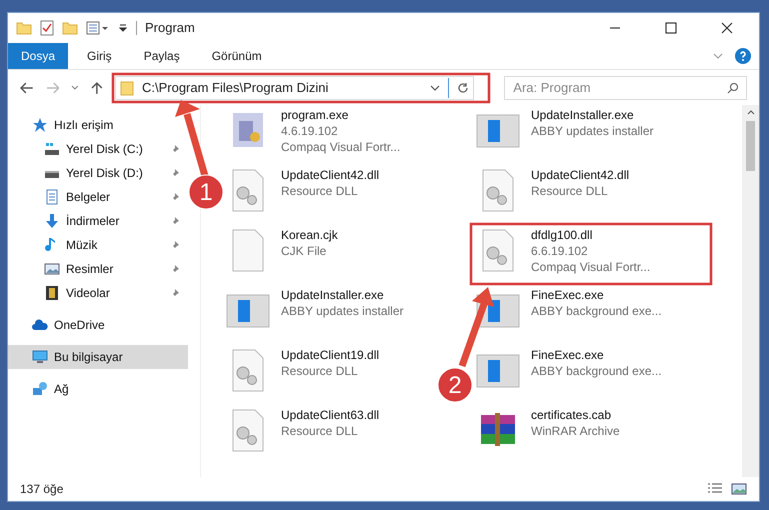 The height and width of the screenshot is (510, 769). I want to click on up-arrow-icon, so click(97, 87).